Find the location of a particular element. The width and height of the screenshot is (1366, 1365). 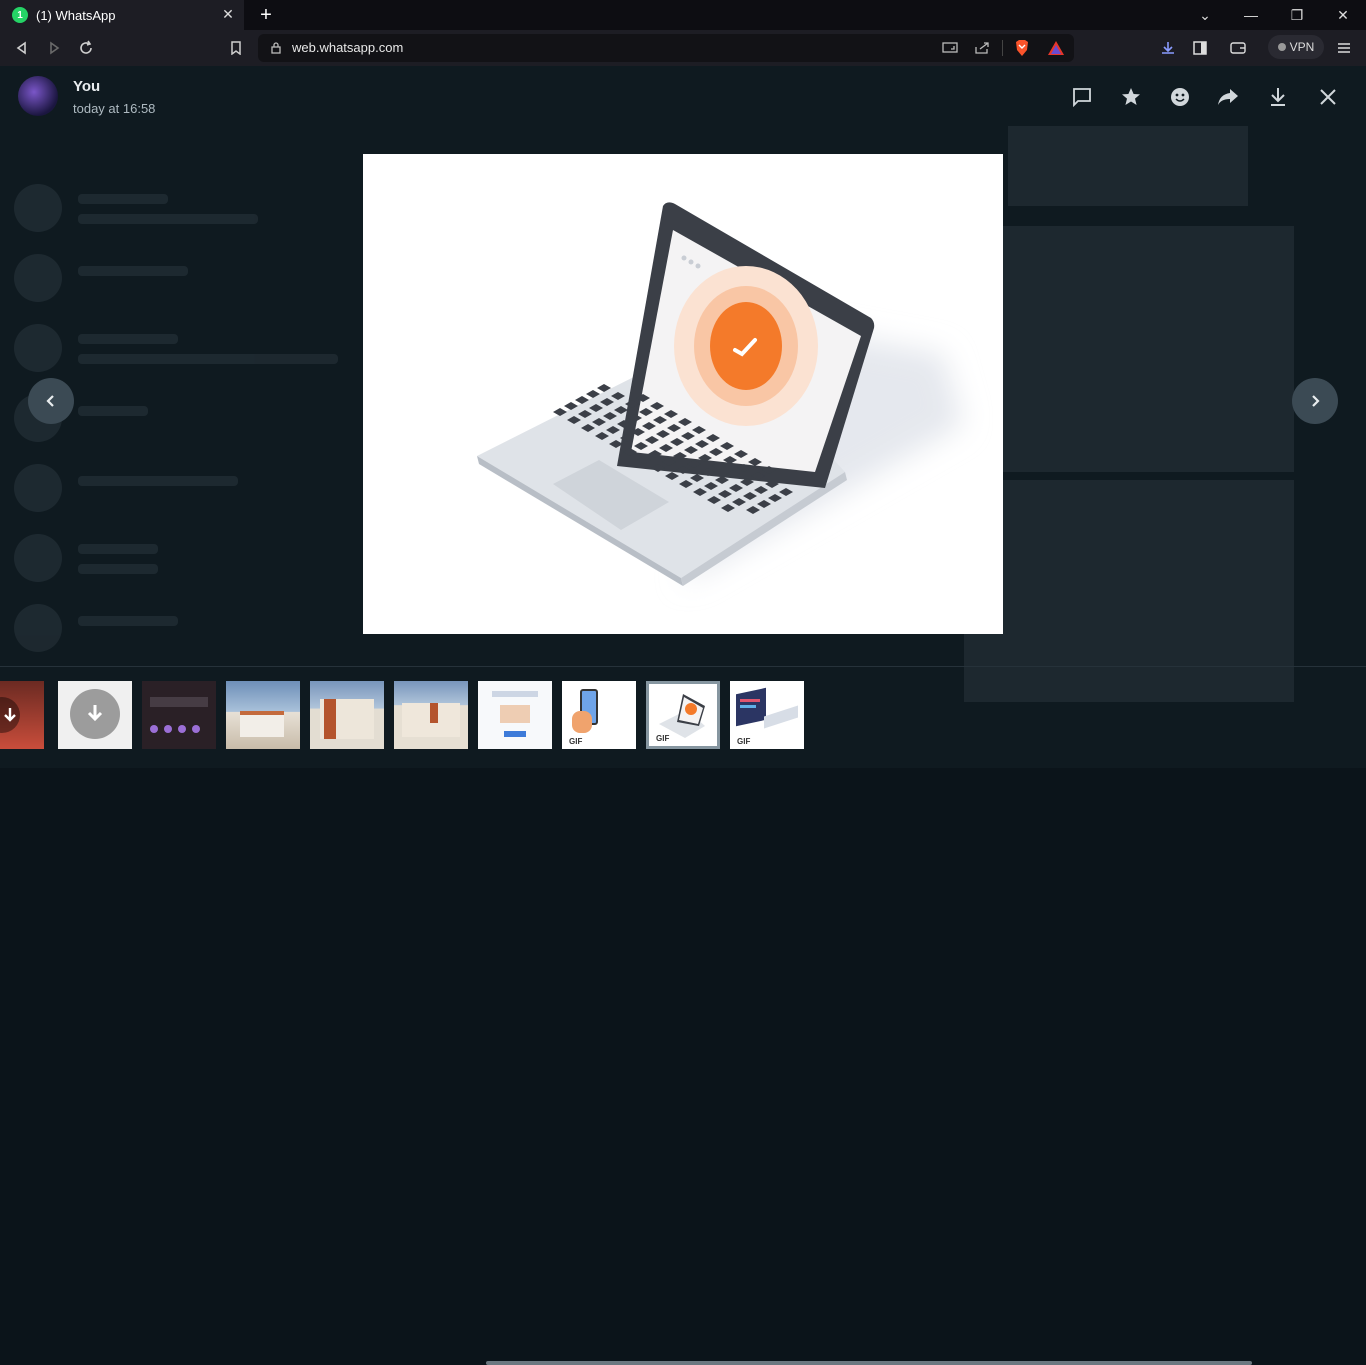

lock-icon is located at coordinates (276, 48).